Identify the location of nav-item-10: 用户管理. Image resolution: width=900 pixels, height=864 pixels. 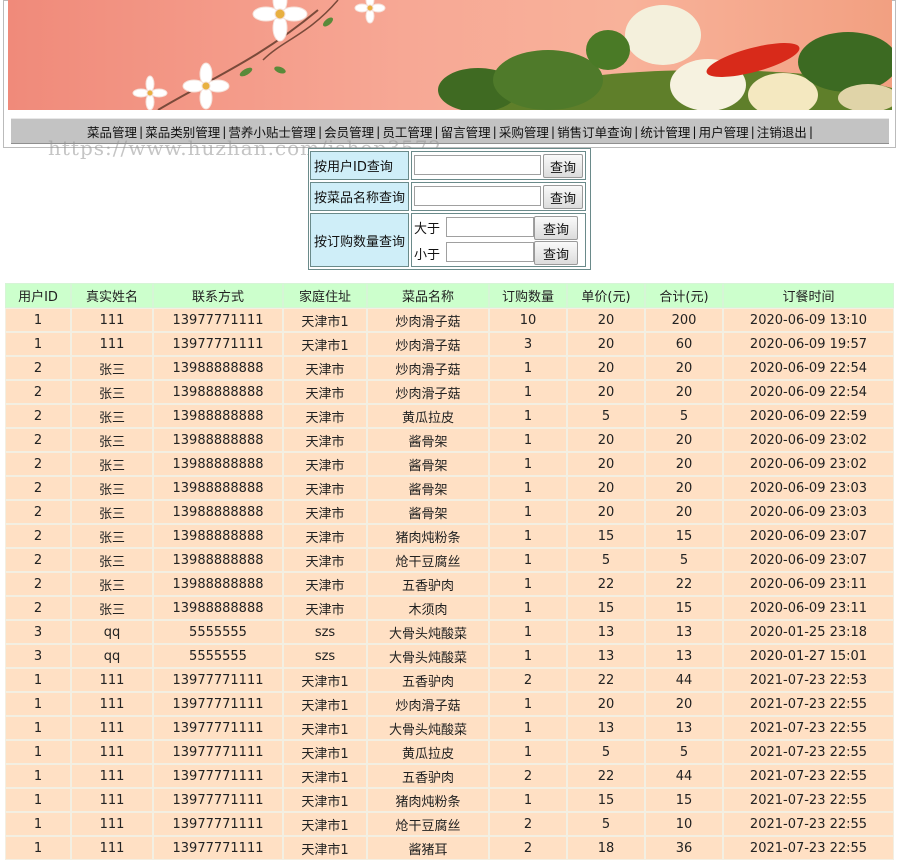
(724, 131).